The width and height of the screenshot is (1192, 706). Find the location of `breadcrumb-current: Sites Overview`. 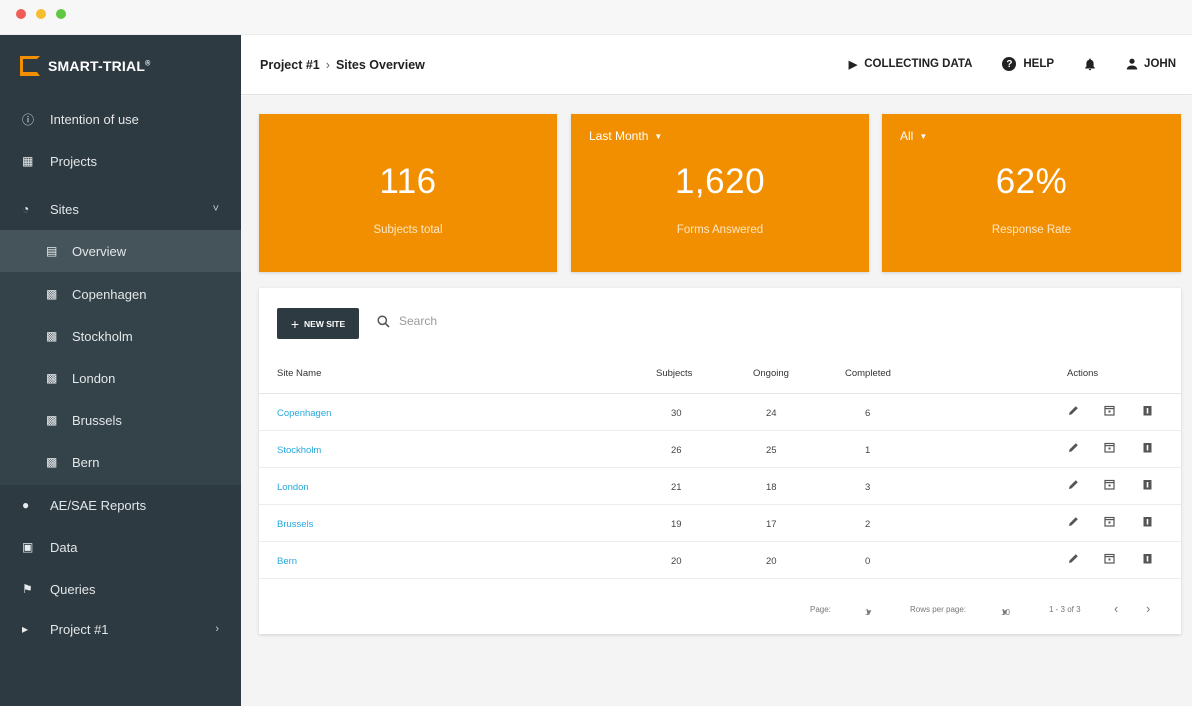

breadcrumb-current: Sites Overview is located at coordinates (380, 65).